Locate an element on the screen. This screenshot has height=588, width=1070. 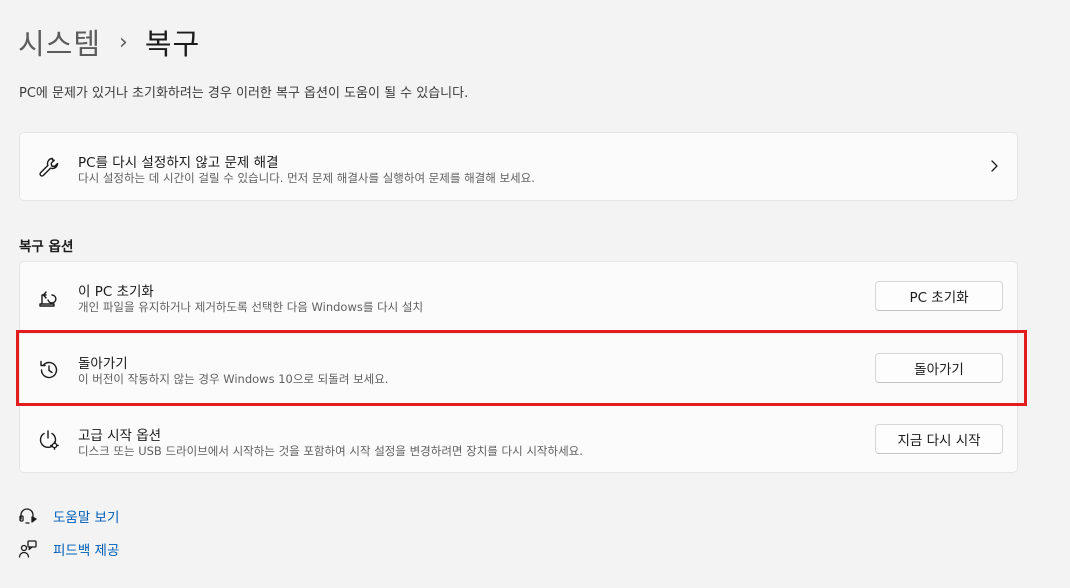
reset-pc-subtitle: 개인 파일을 유지하거나 제거하도록 선택한 다음 Windows를 다시 설치 is located at coordinates (251, 307).